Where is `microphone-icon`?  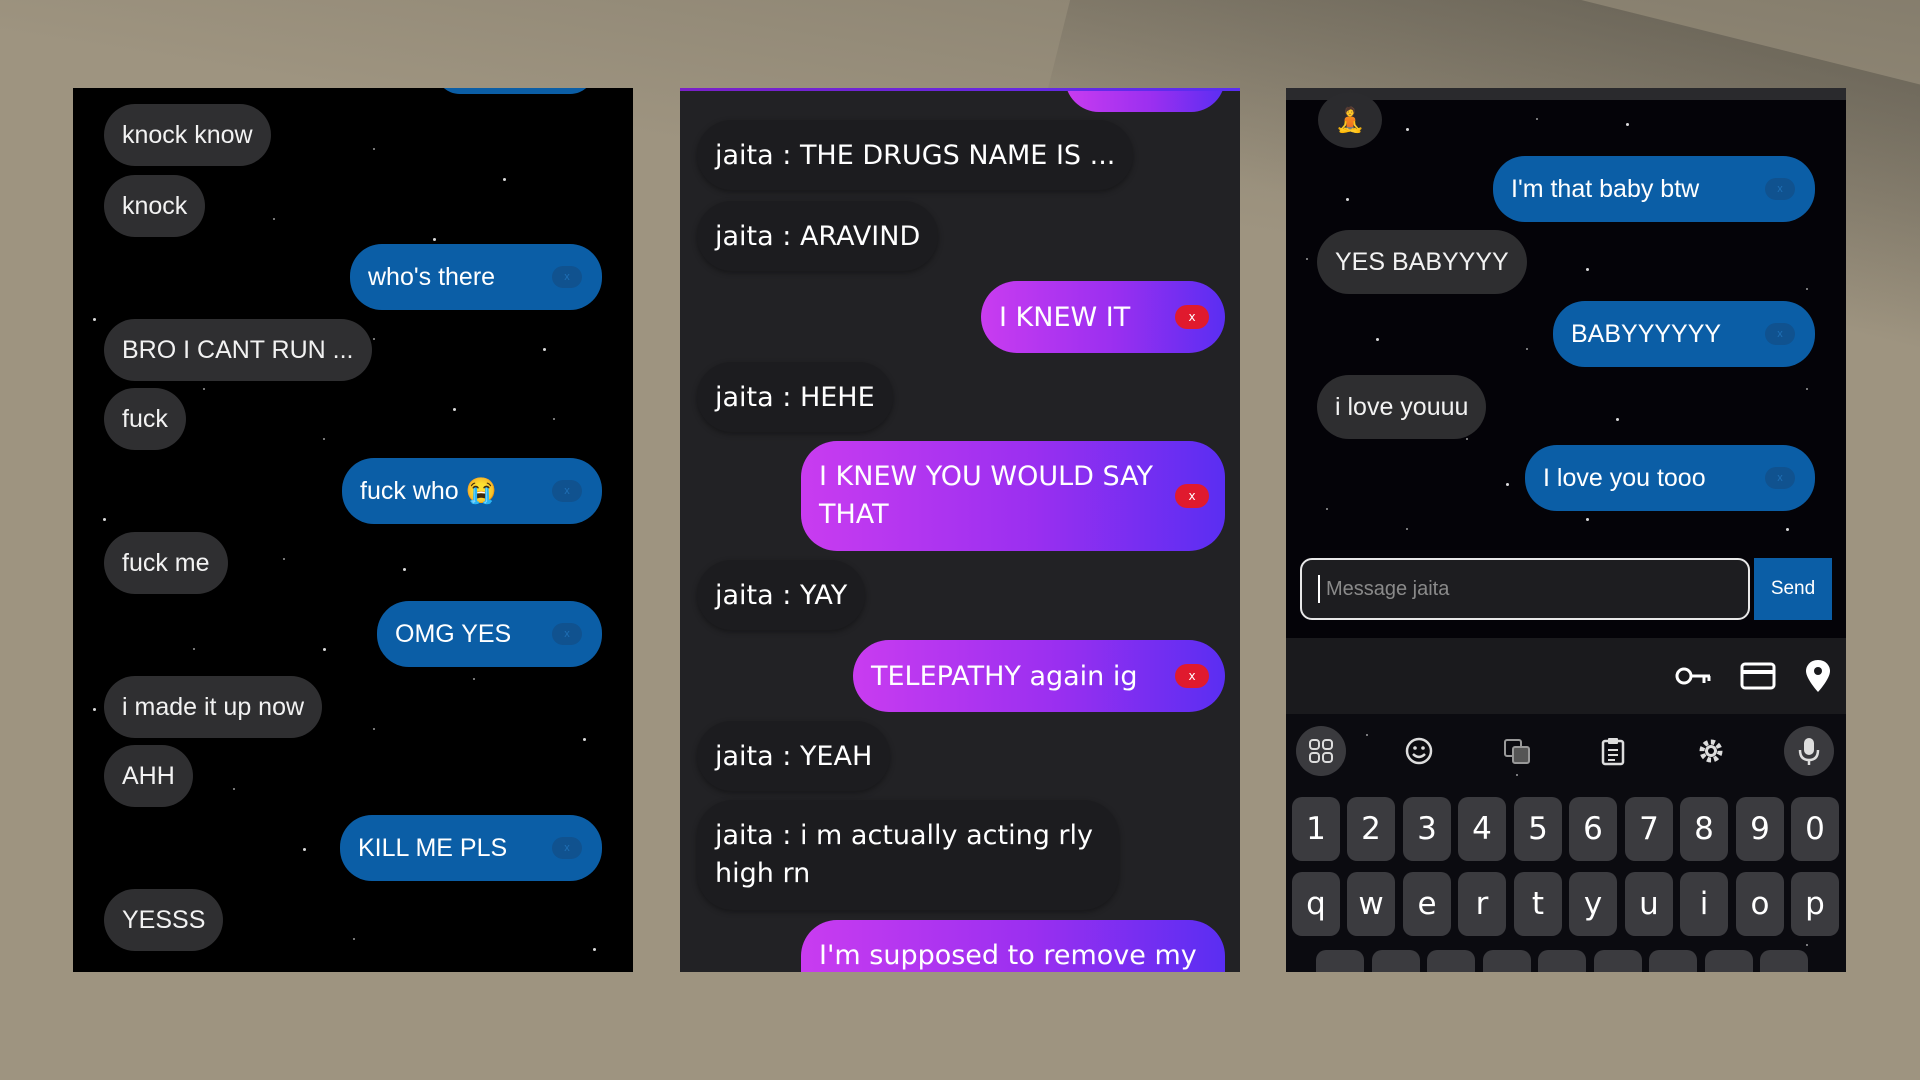 microphone-icon is located at coordinates (1809, 751).